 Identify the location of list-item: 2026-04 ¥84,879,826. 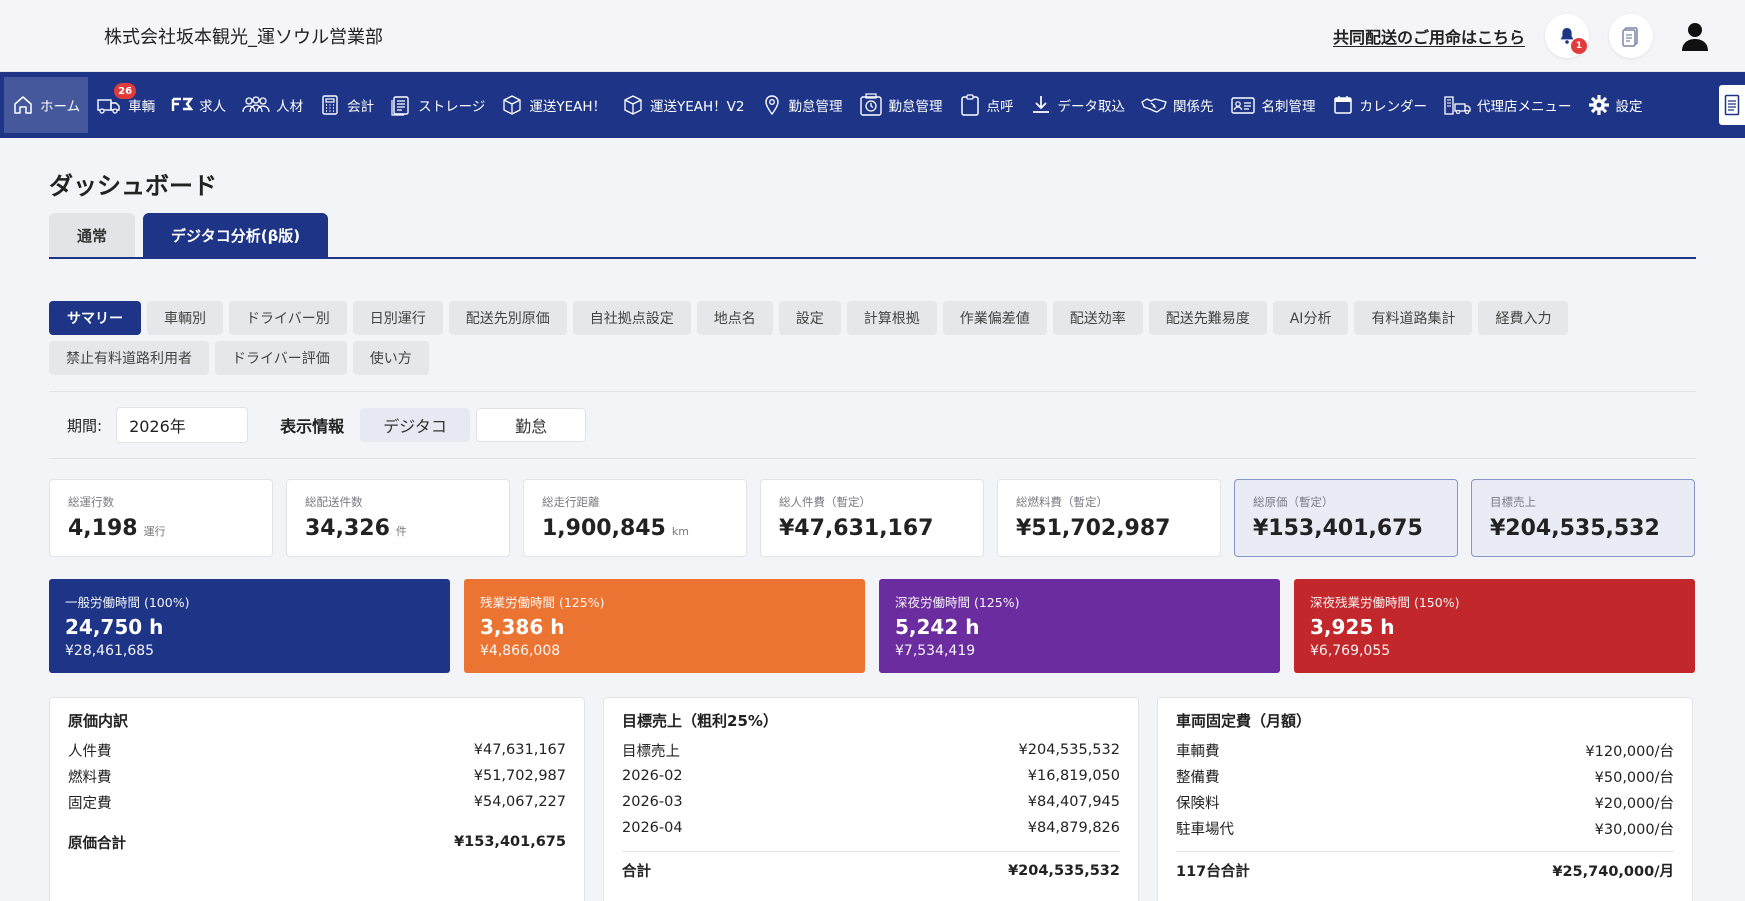
(871, 828).